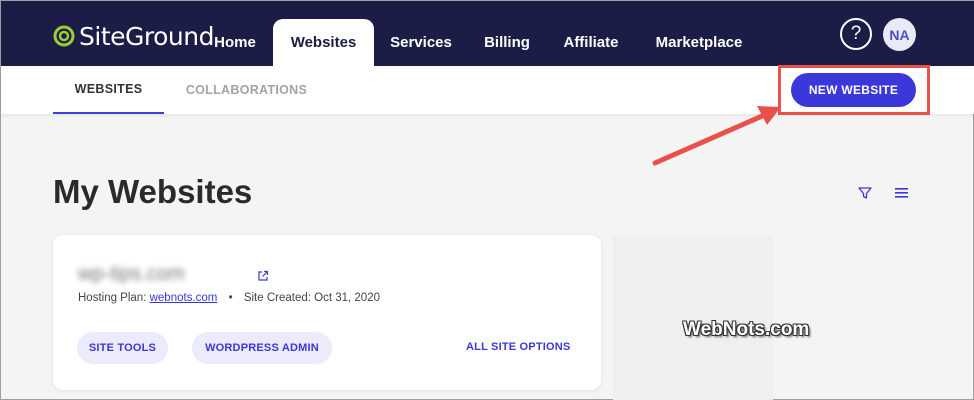  I want to click on page-title: My Websites, so click(153, 191).